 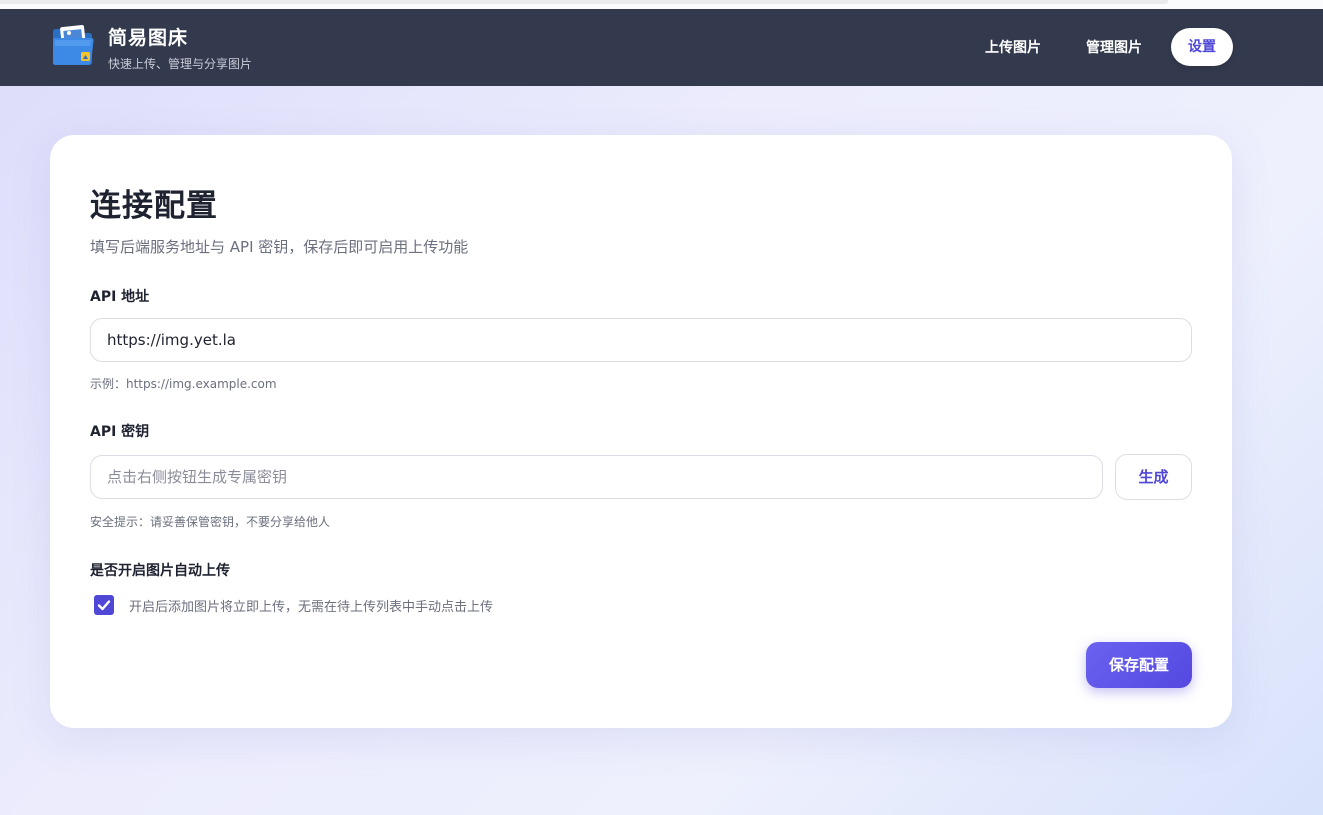 I want to click on generate-key-button: 生成, so click(x=1153, y=477).